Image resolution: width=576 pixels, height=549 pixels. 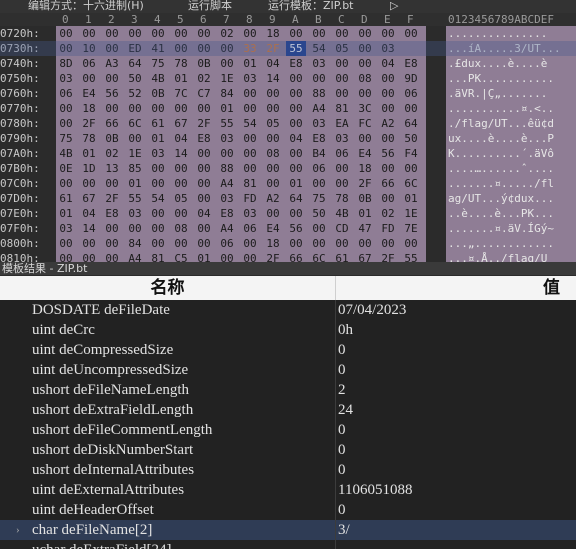 What do you see at coordinates (411, 153) in the screenshot?
I see `hex-byte: F4` at bounding box center [411, 153].